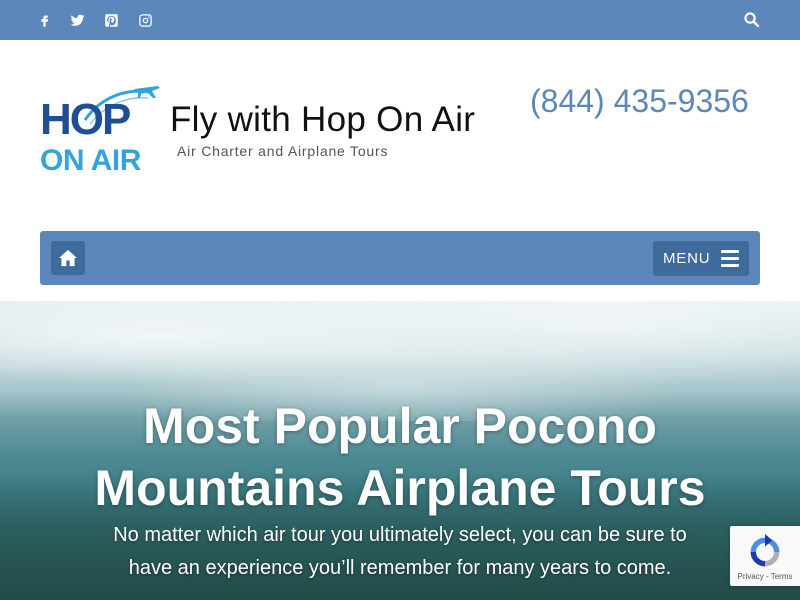 This screenshot has height=600, width=800. Describe the element at coordinates (687, 258) in the screenshot. I see `menu-label: MENU` at that location.